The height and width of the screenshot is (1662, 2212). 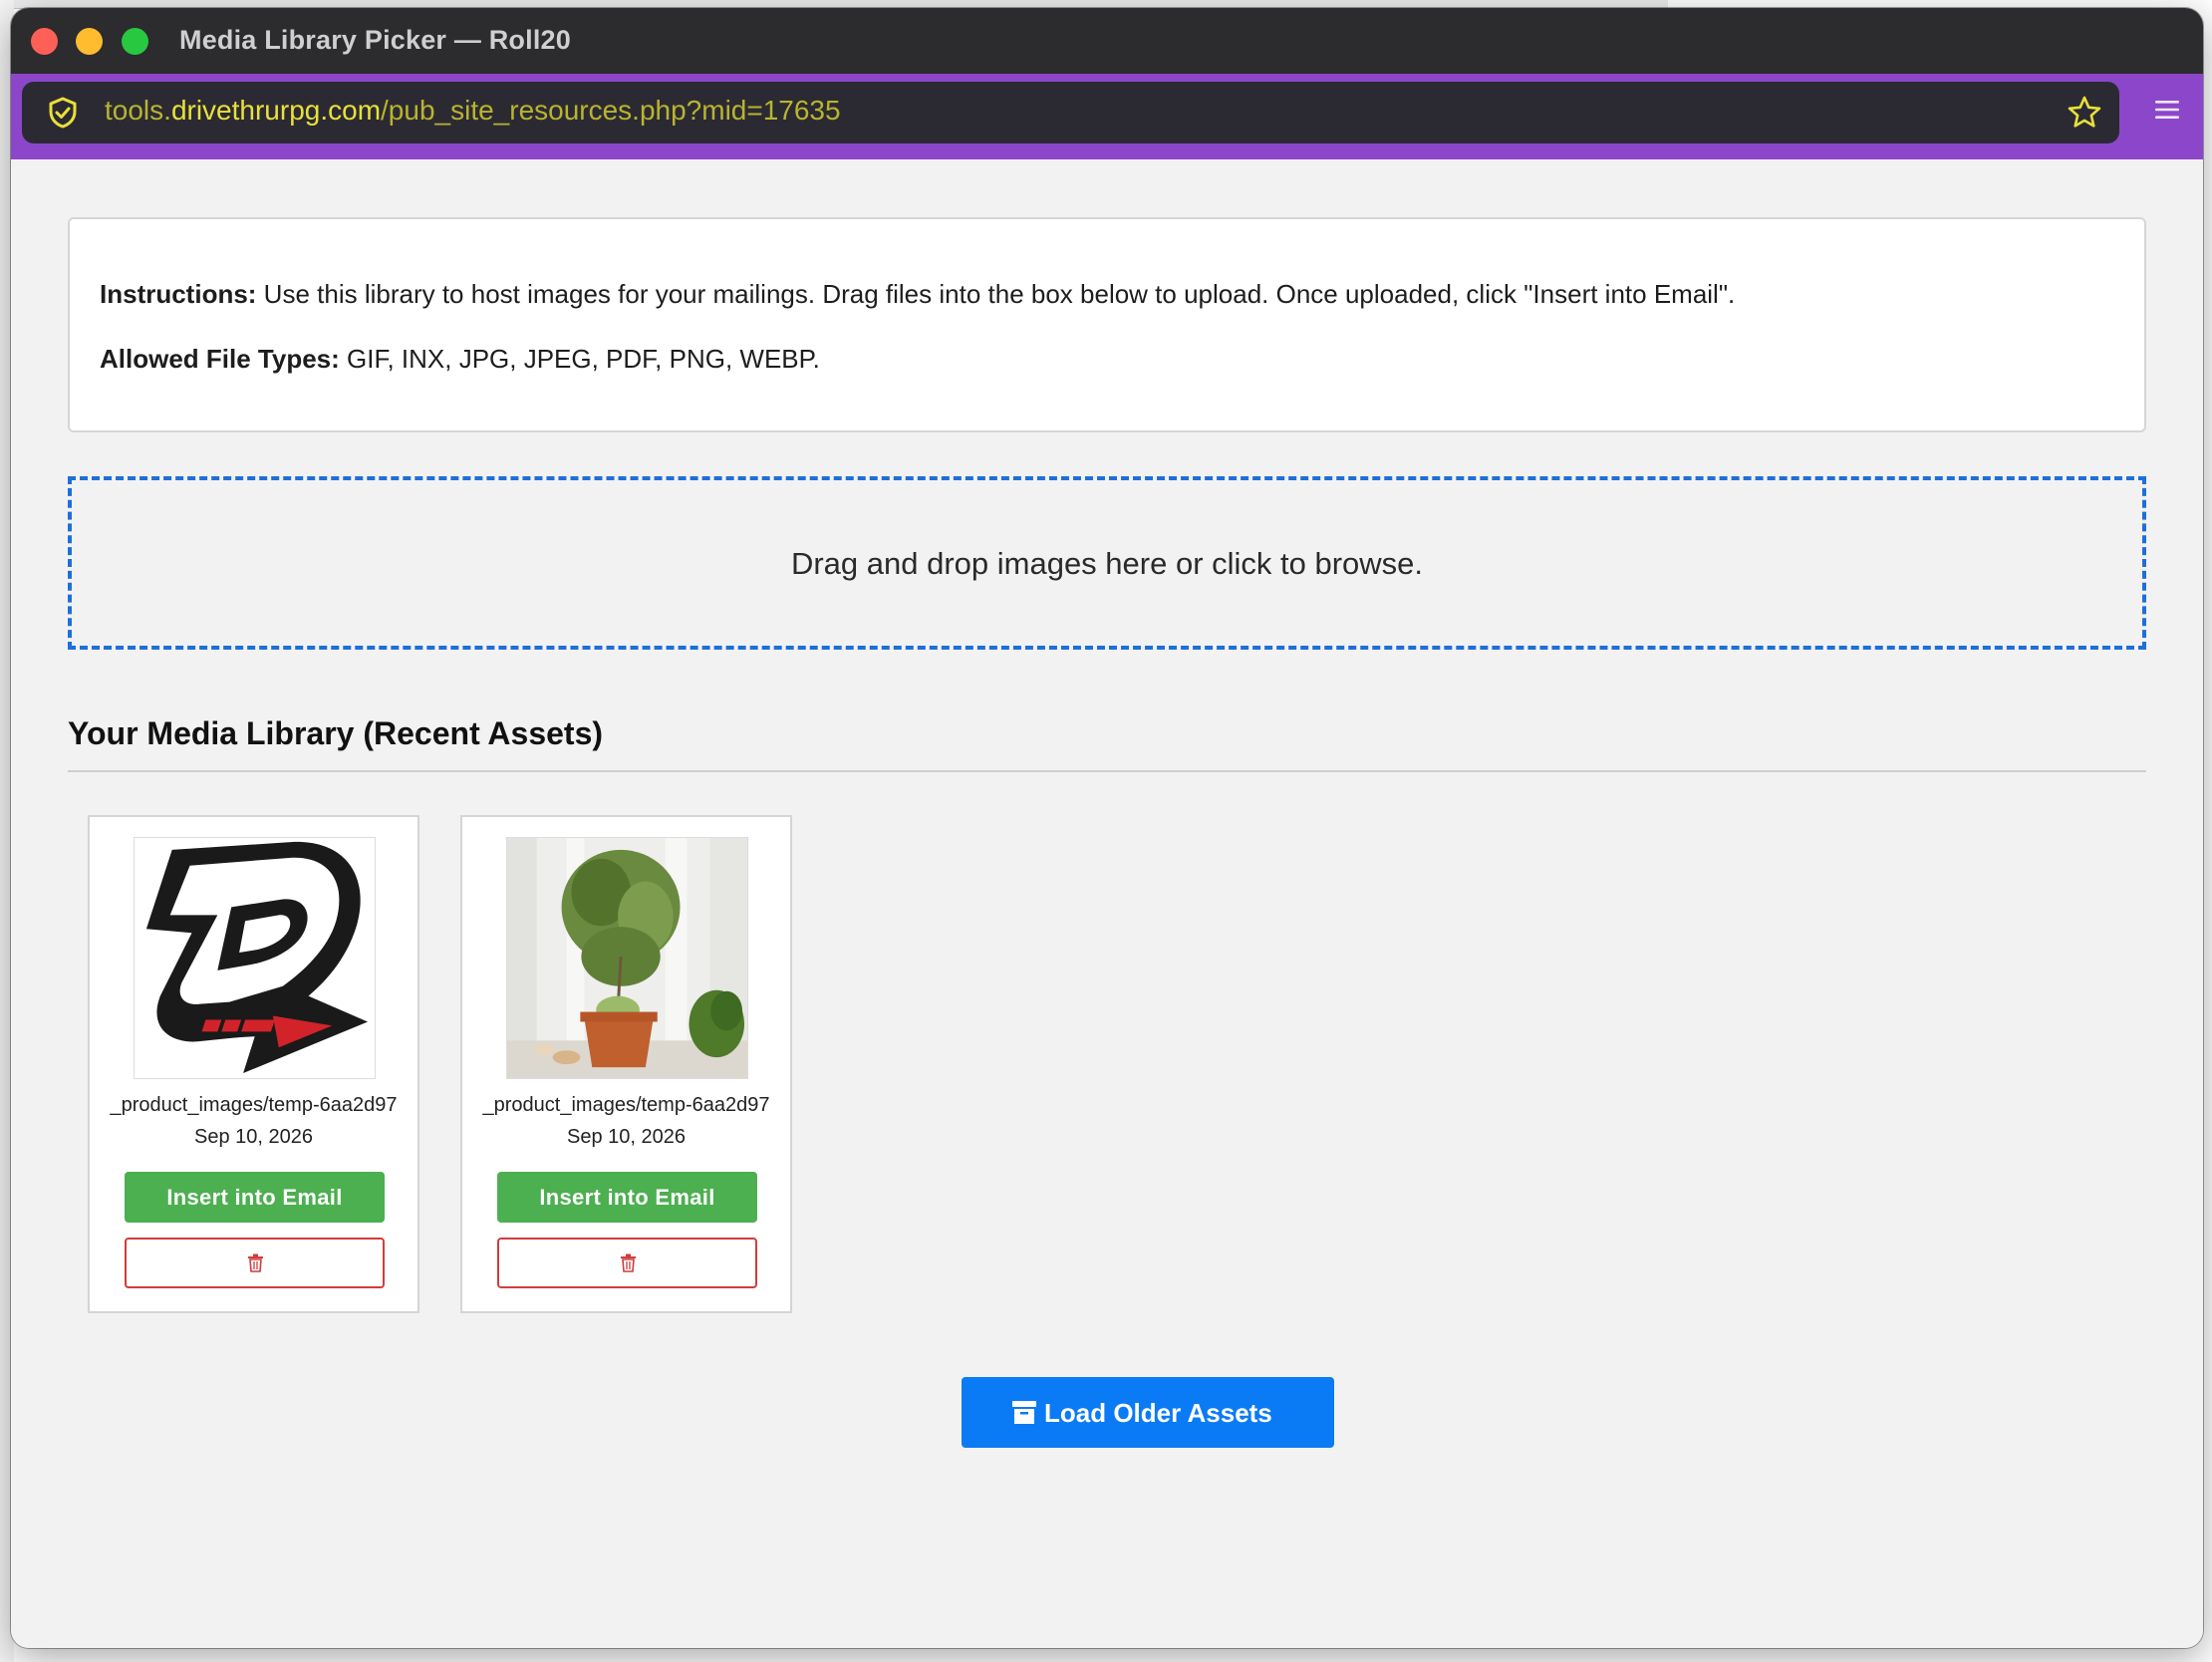 What do you see at coordinates (375, 40) in the screenshot?
I see `window-title: Media Library Picker — Roll20` at bounding box center [375, 40].